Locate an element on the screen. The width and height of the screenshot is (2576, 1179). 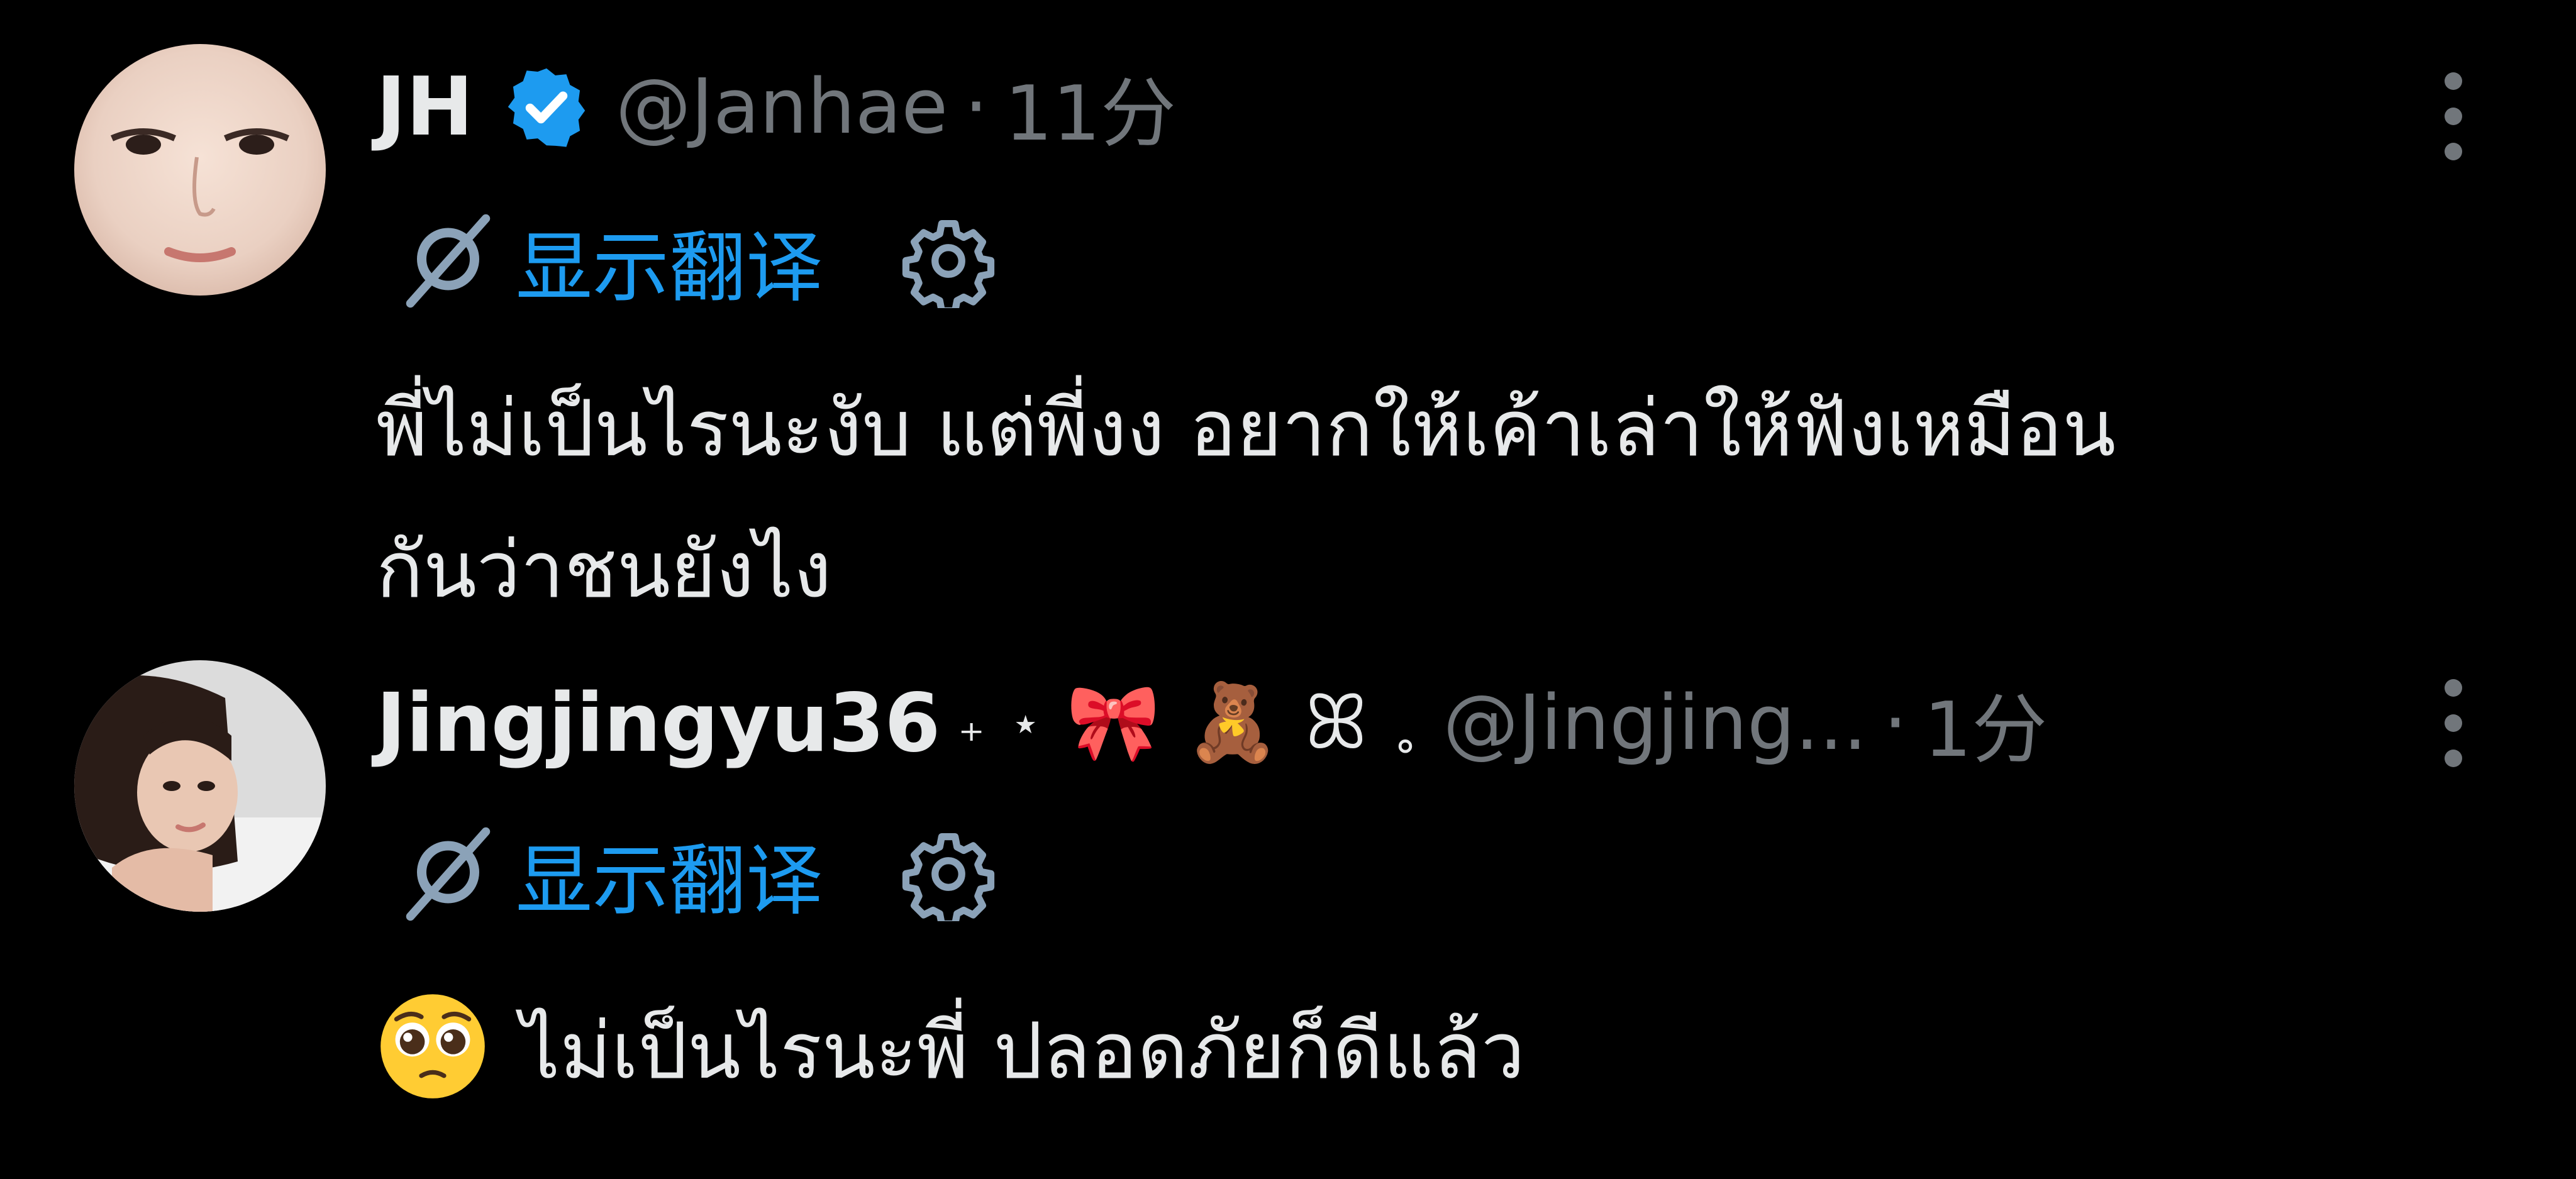
display-name: JH is located at coordinates (425, 107).